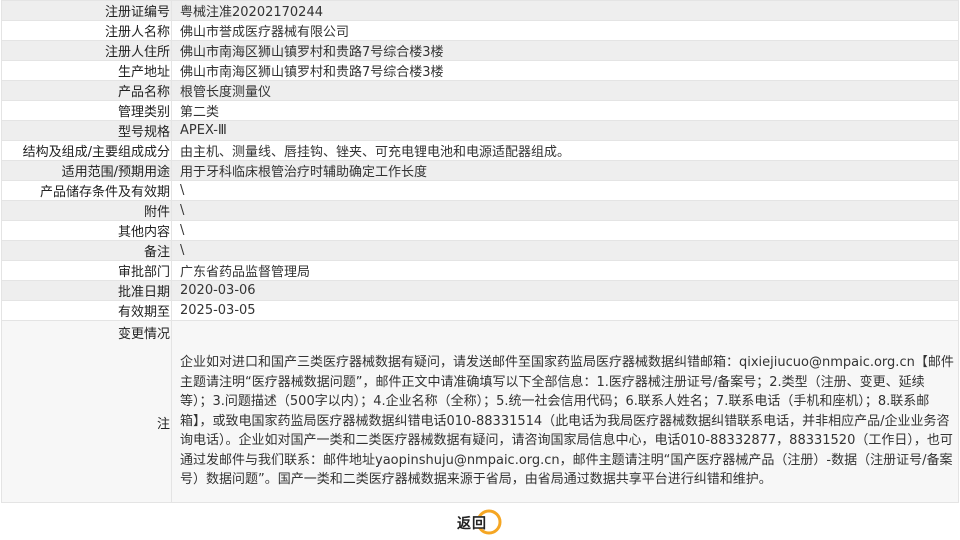  Describe the element at coordinates (86, 310) in the screenshot. I see `row-label: 有效期至` at that location.